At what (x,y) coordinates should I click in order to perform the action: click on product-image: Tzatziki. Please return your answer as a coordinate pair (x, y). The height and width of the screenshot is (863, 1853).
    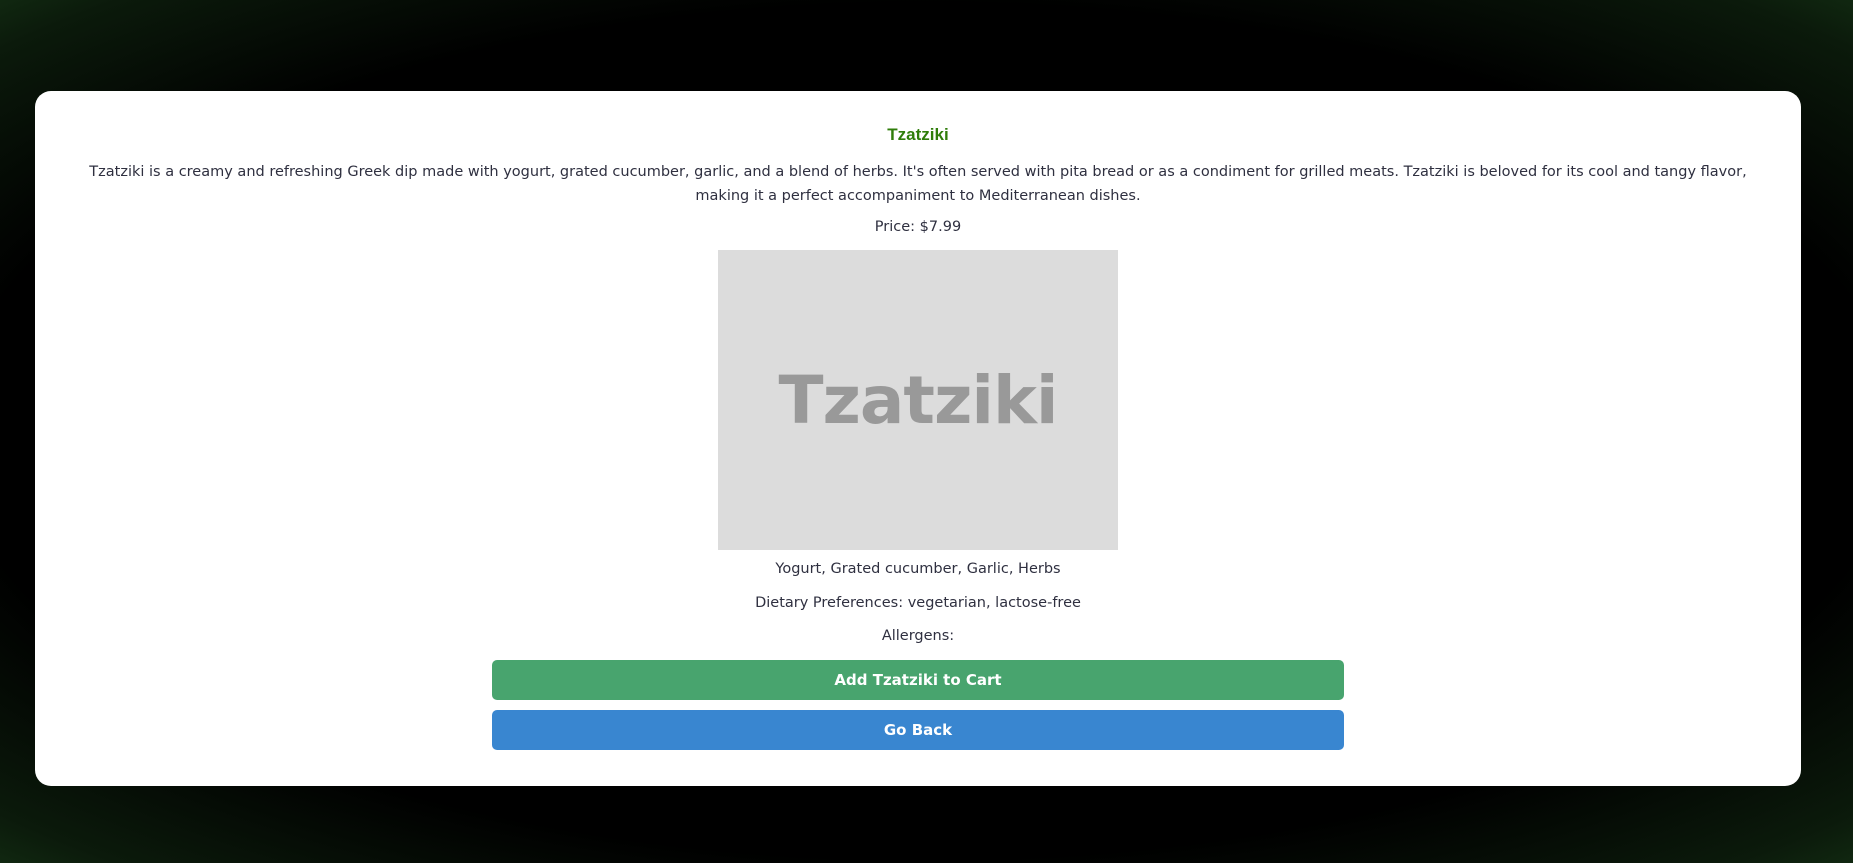
    Looking at the image, I should click on (918, 400).